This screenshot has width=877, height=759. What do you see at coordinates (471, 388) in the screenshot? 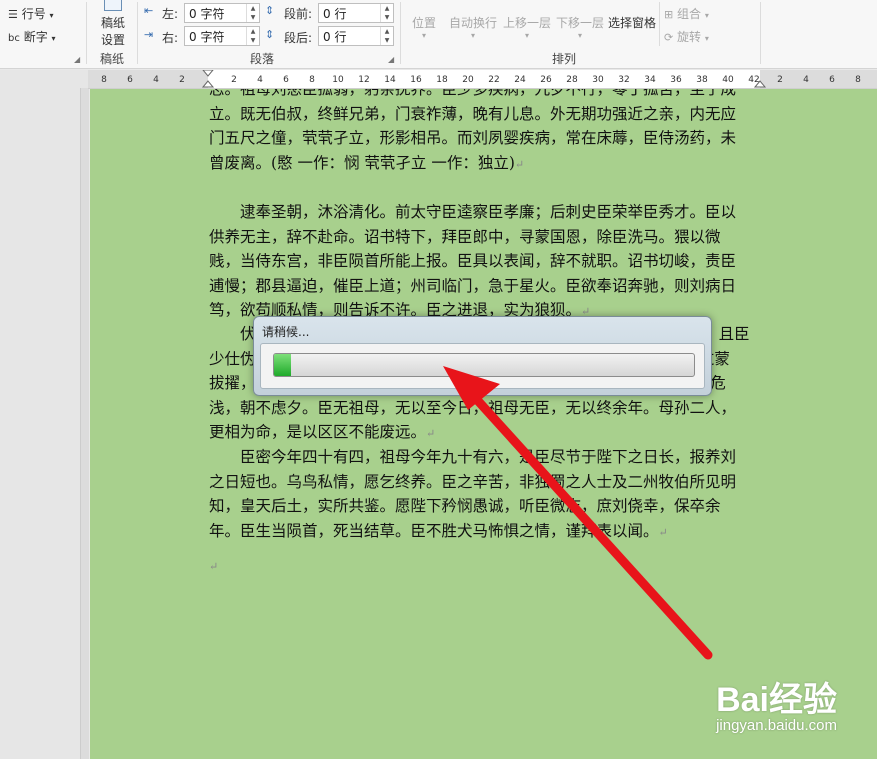
I see `arrow-head` at bounding box center [471, 388].